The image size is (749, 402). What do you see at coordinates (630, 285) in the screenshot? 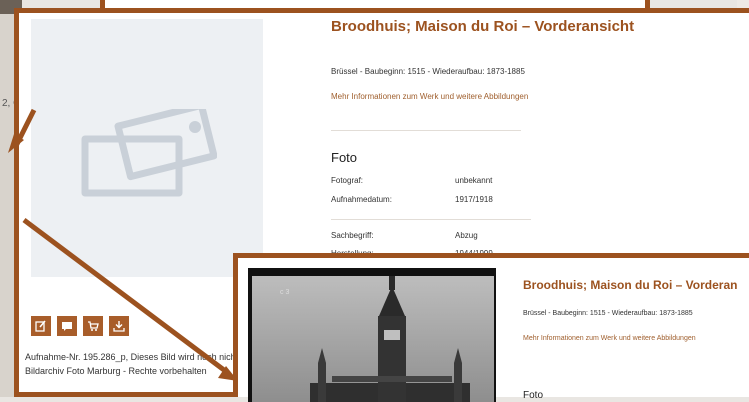
I see `artwork-title-front: Broodhuis; Maison du Roi – Vorderan` at bounding box center [630, 285].